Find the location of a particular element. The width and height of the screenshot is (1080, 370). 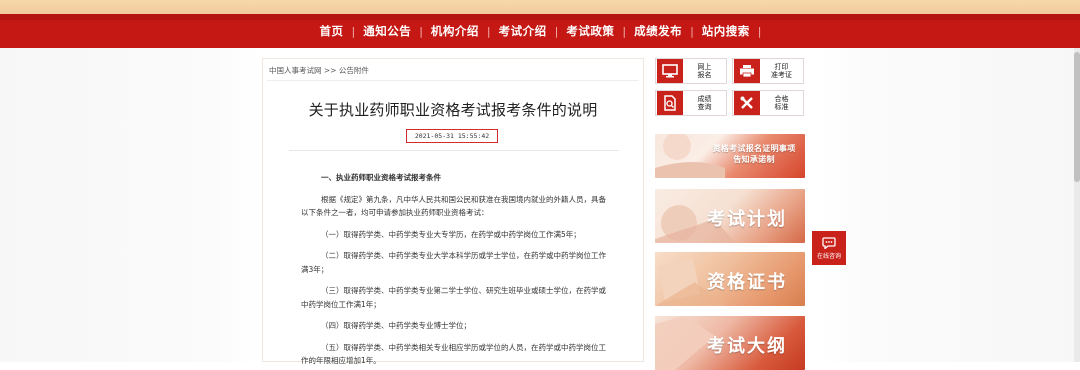

nav-item-results: 成绩发布 is located at coordinates (658, 31).